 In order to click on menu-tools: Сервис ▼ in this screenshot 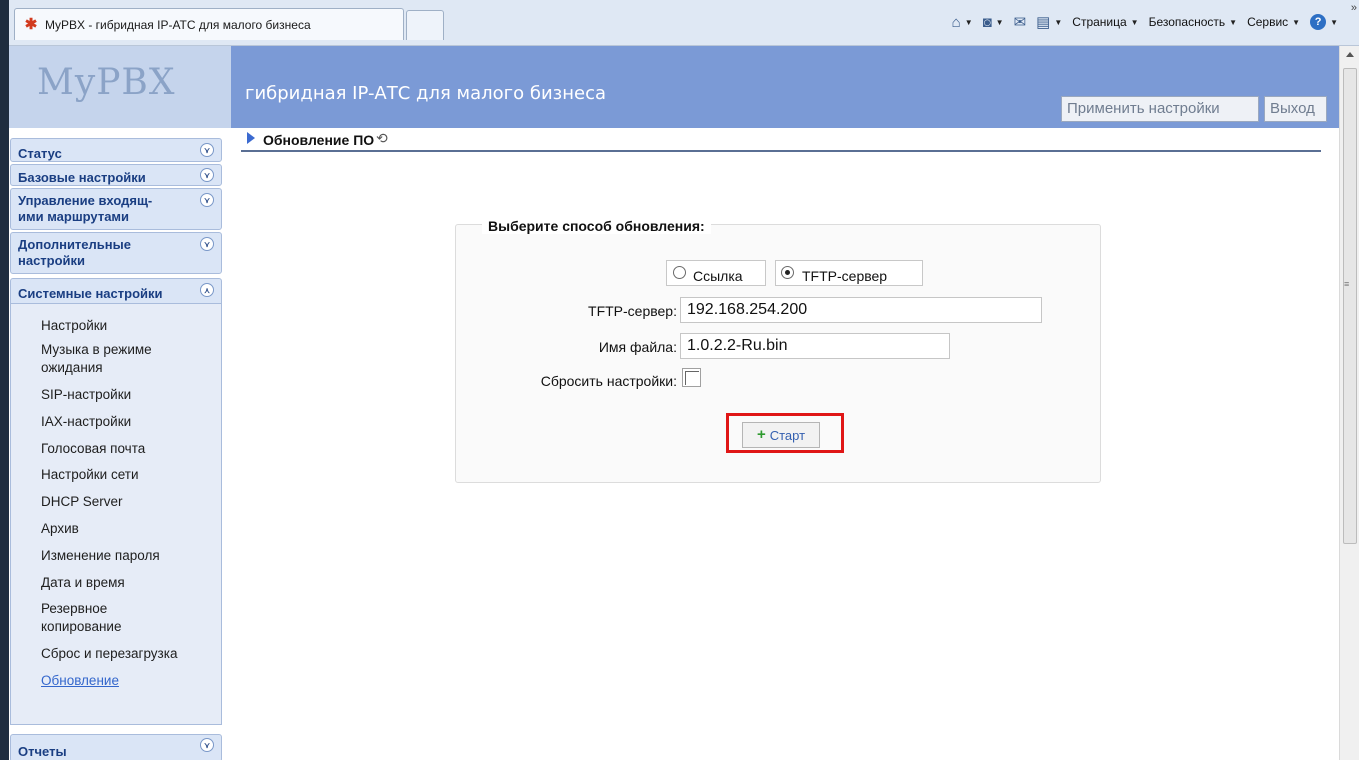, I will do `click(1273, 22)`.